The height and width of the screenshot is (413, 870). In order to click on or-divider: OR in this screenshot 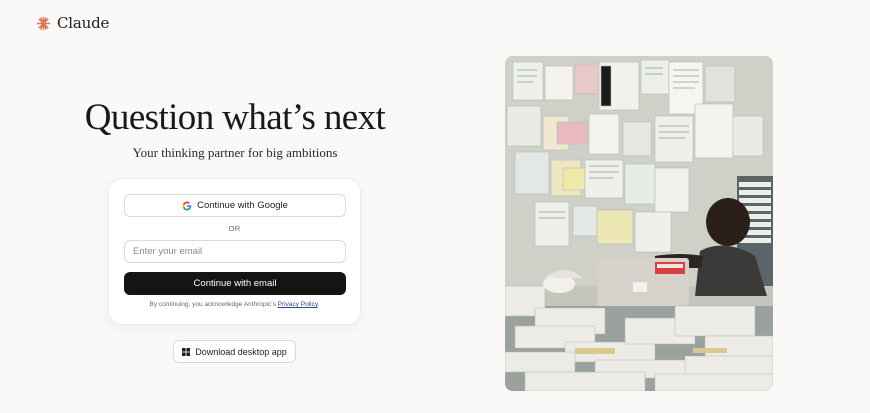, I will do `click(234, 228)`.